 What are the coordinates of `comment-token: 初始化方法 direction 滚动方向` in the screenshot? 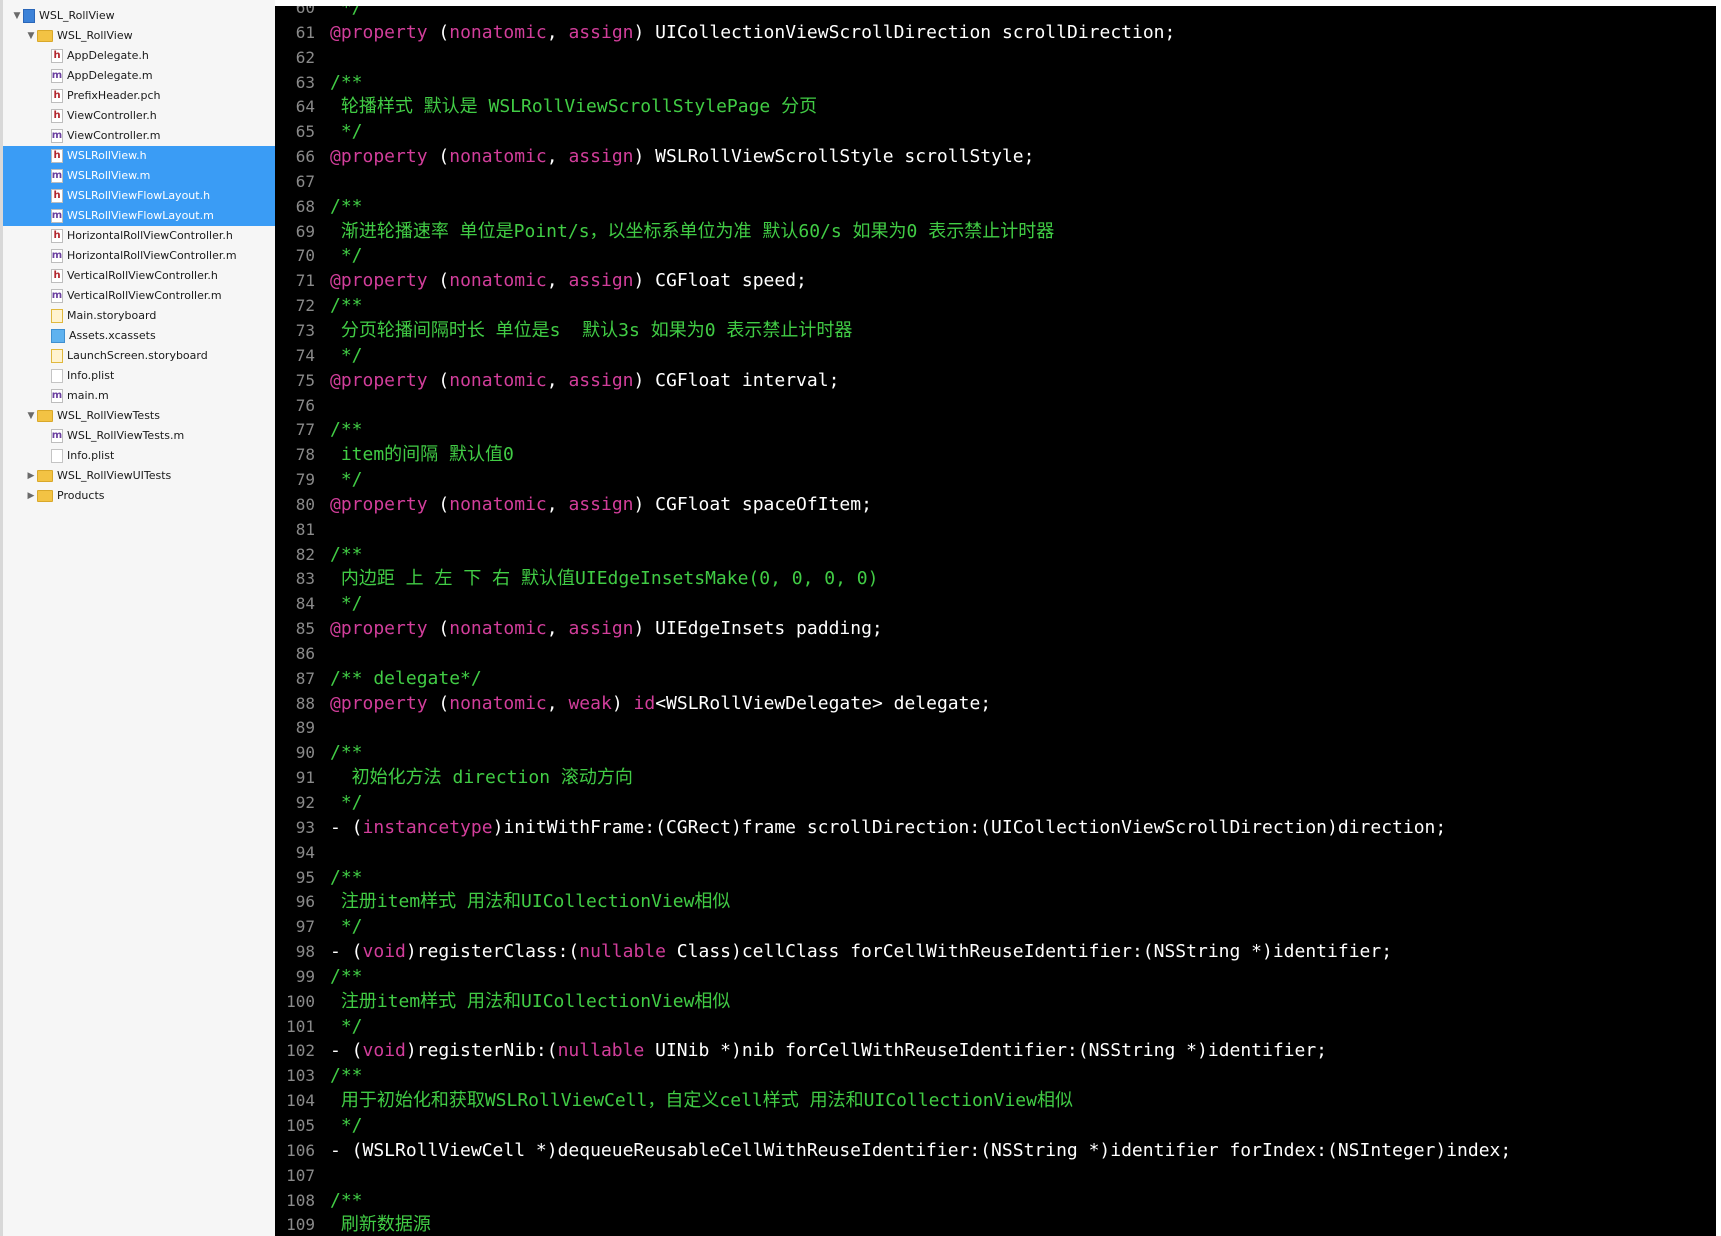 It's located at (481, 778).